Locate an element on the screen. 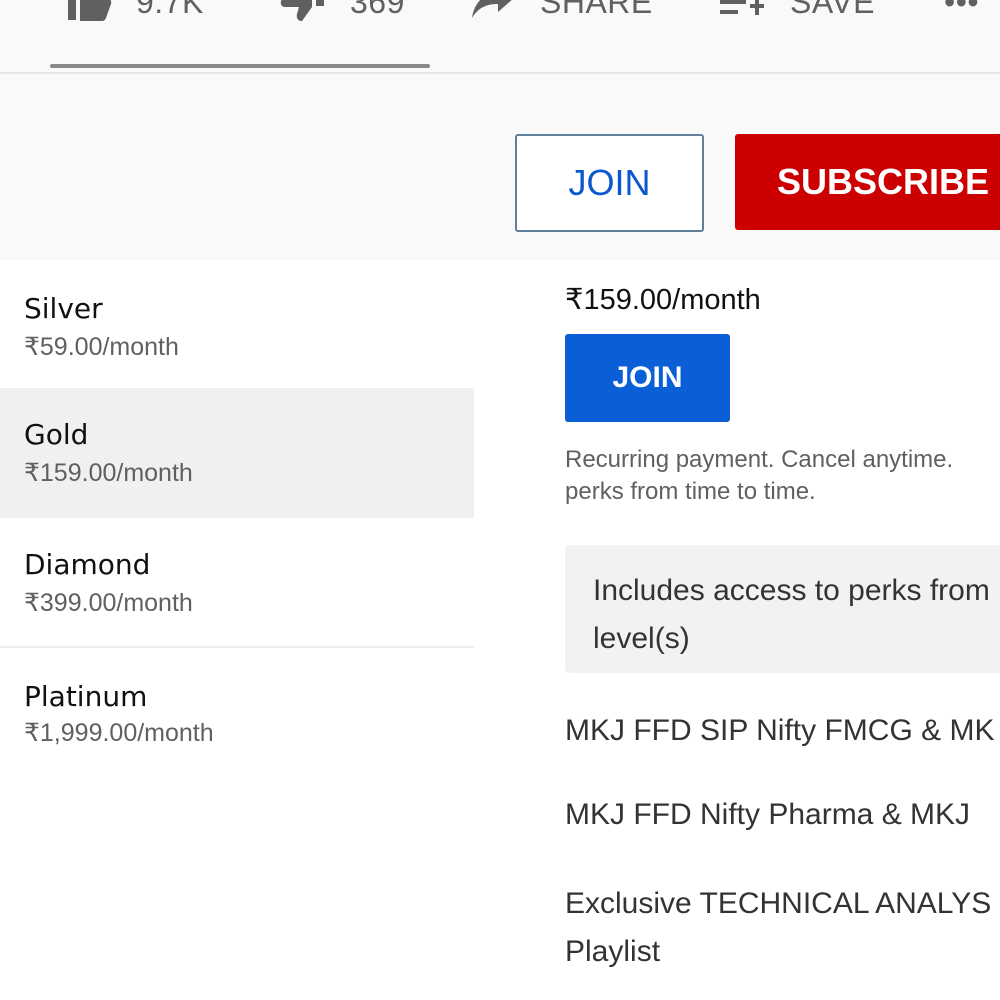  perk-item: MKJ FFD SIP Nifty FMCG & MK is located at coordinates (780, 730).